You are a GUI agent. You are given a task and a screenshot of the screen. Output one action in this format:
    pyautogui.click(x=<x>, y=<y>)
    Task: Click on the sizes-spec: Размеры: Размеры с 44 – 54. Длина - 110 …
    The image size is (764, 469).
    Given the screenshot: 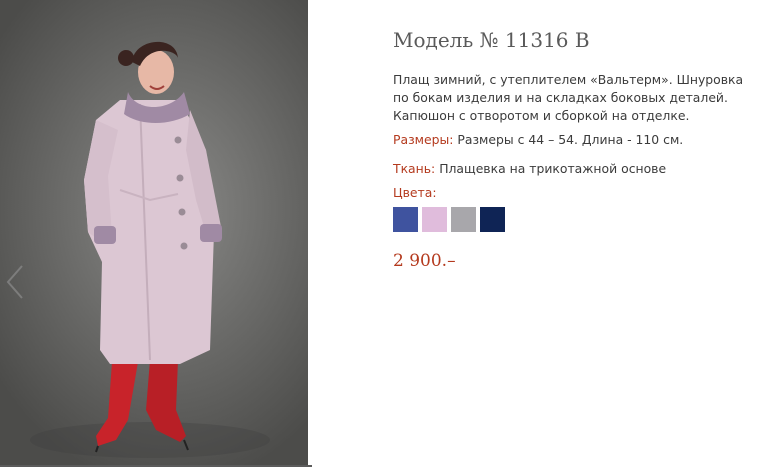 What is the action you would take?
    pyautogui.click(x=538, y=139)
    